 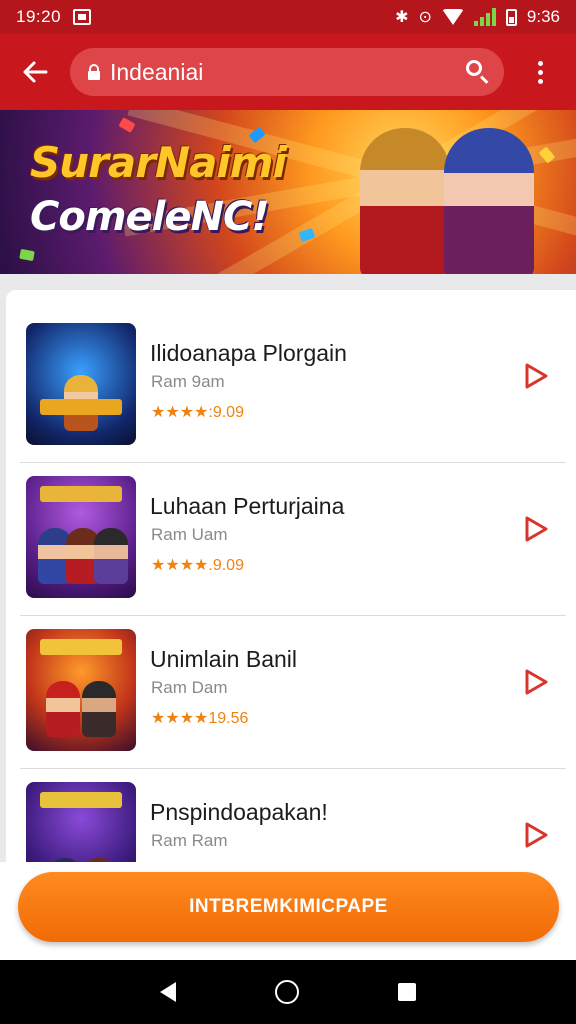 What do you see at coordinates (188, 381) in the screenshot?
I see `game-subtitle: Ram 9am` at bounding box center [188, 381].